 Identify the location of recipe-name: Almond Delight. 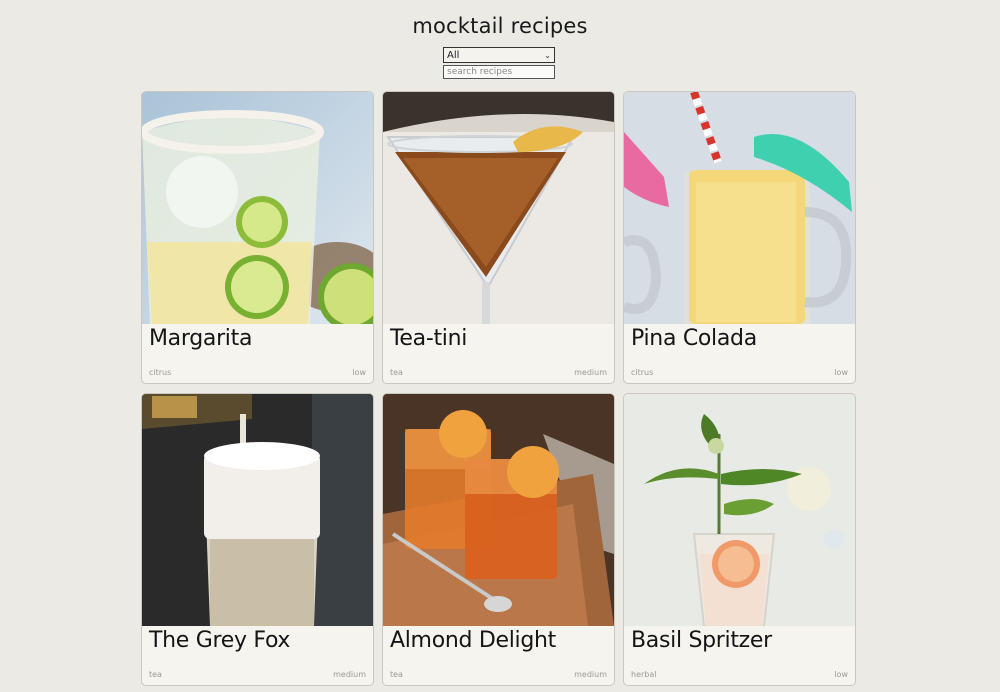
(473, 640).